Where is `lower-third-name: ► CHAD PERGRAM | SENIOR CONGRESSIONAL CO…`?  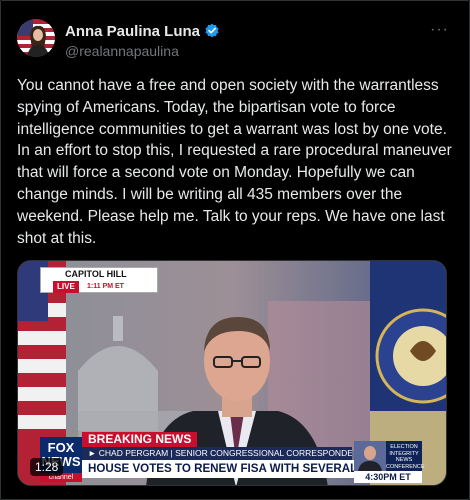 lower-third-name: ► CHAD PERGRAM | SENIOR CONGRESSIONAL CO… is located at coordinates (217, 453).